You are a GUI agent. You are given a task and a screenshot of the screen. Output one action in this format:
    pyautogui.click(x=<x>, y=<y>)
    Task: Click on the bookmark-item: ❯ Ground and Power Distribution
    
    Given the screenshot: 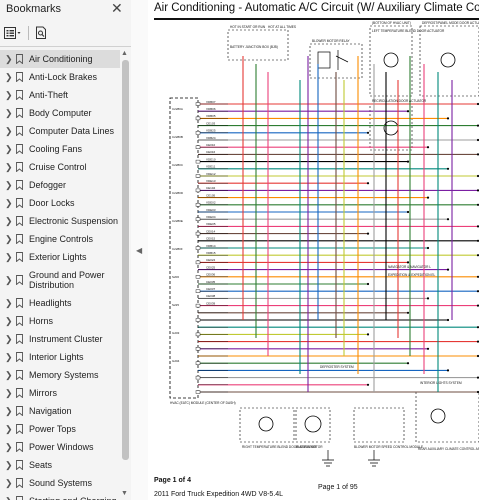 What is the action you would take?
    pyautogui.click(x=60, y=280)
    